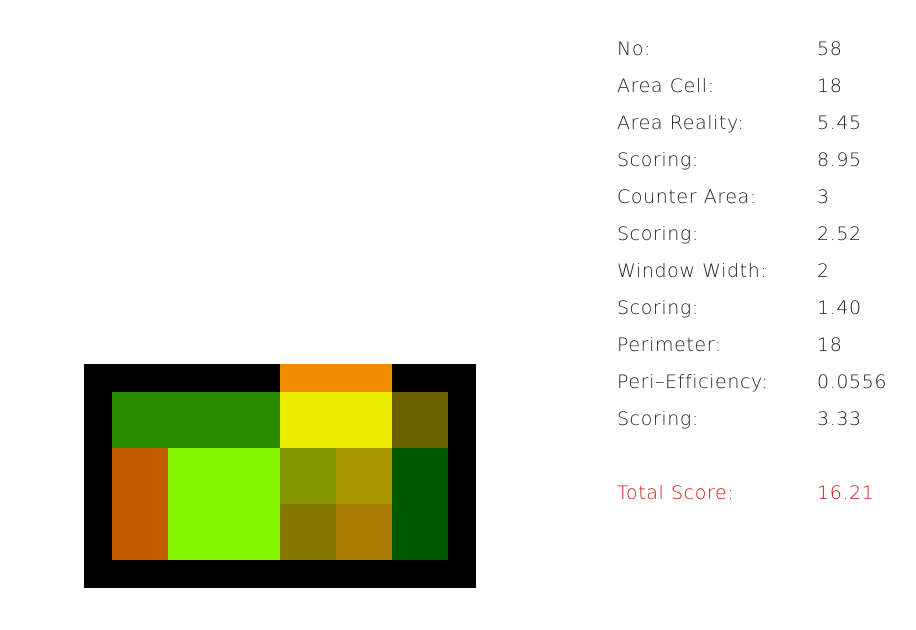  What do you see at coordinates (669, 345) in the screenshot?
I see `stat-label: Perimeter:` at bounding box center [669, 345].